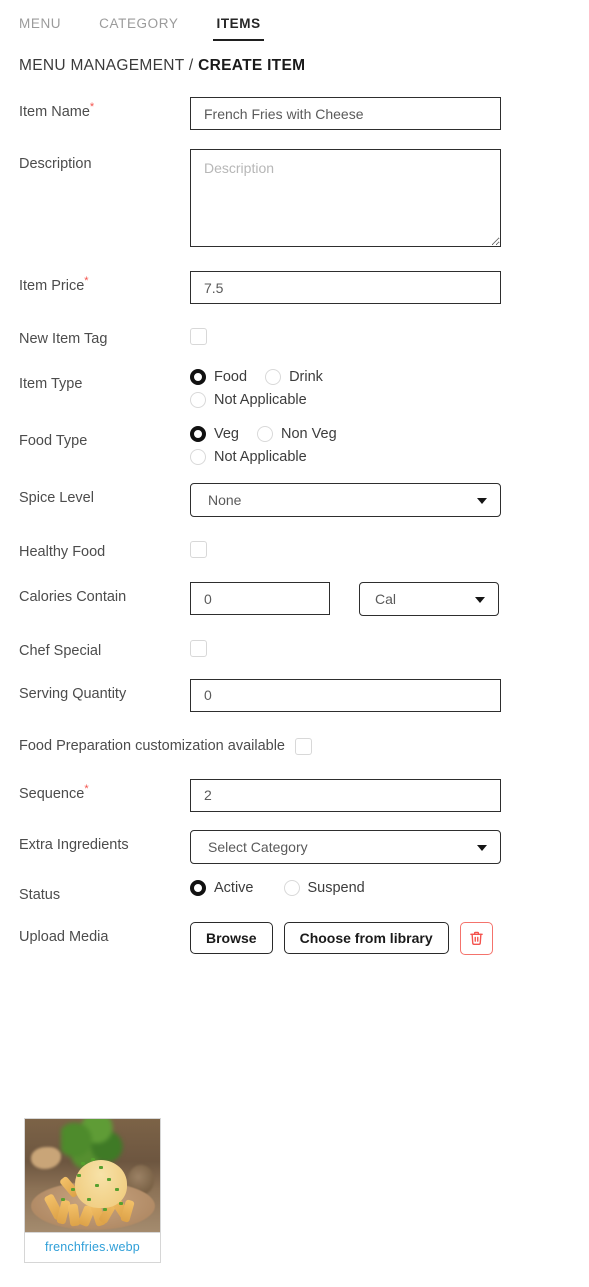  I want to click on row-item-name: Item Name*, so click(294, 113).